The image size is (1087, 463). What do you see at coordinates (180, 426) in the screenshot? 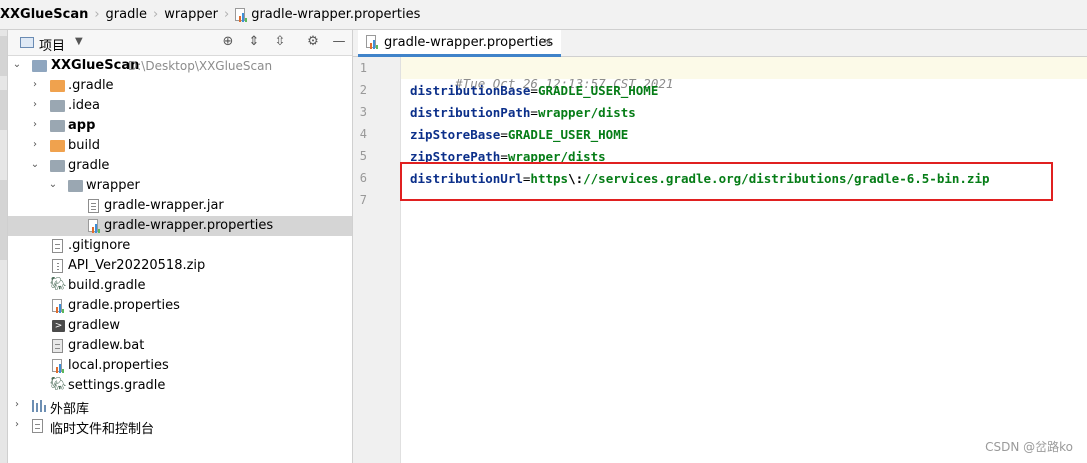
I see `tree-item-scratches: › 临时文件和控制台` at bounding box center [180, 426].